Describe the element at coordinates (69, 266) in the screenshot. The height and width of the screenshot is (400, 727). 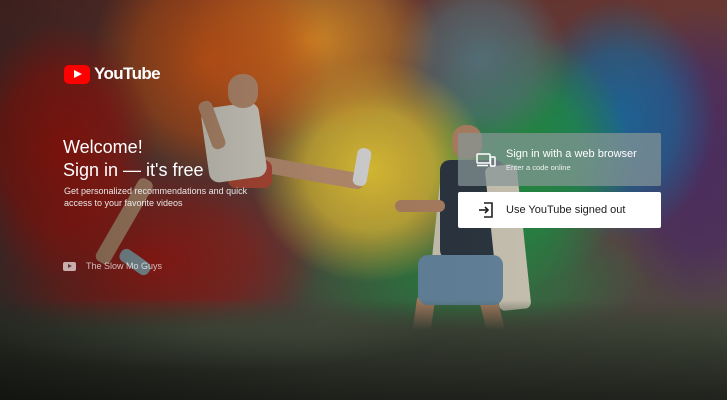
I see `youtube-icon` at that location.